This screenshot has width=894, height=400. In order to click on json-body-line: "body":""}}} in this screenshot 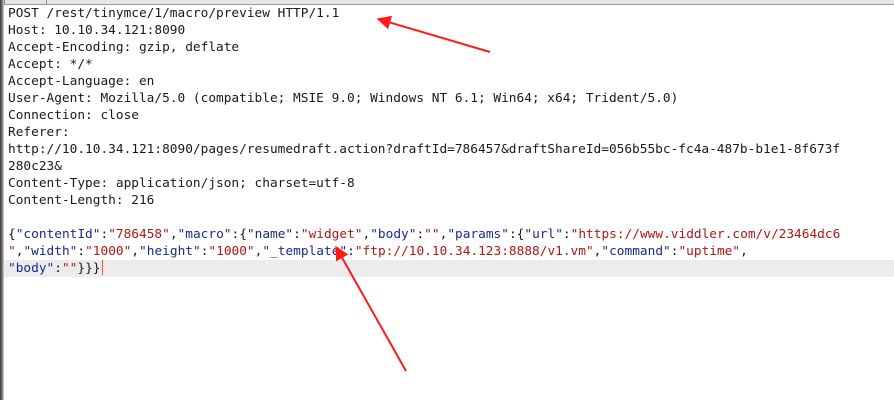, I will do `click(449, 268)`.